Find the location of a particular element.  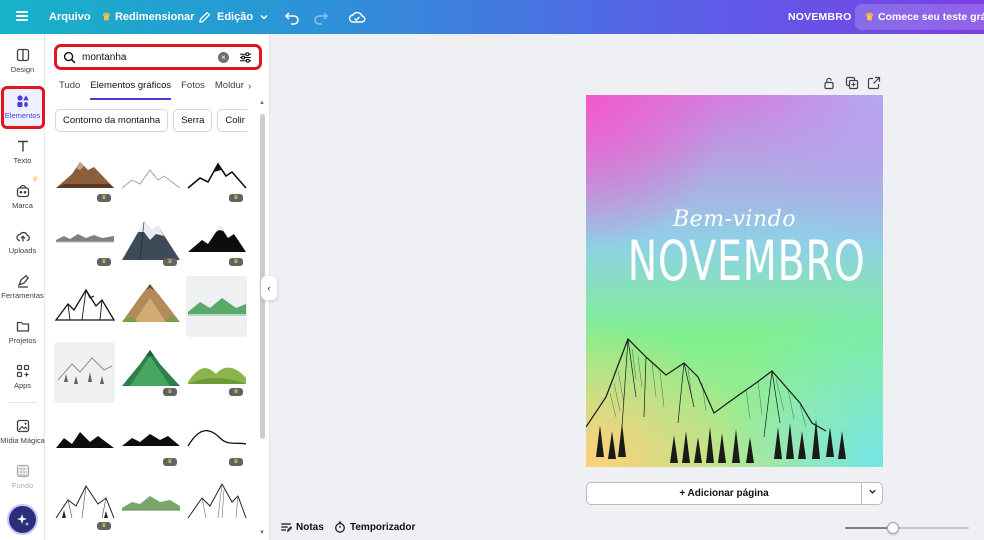

lock-icon is located at coordinates (829, 83).